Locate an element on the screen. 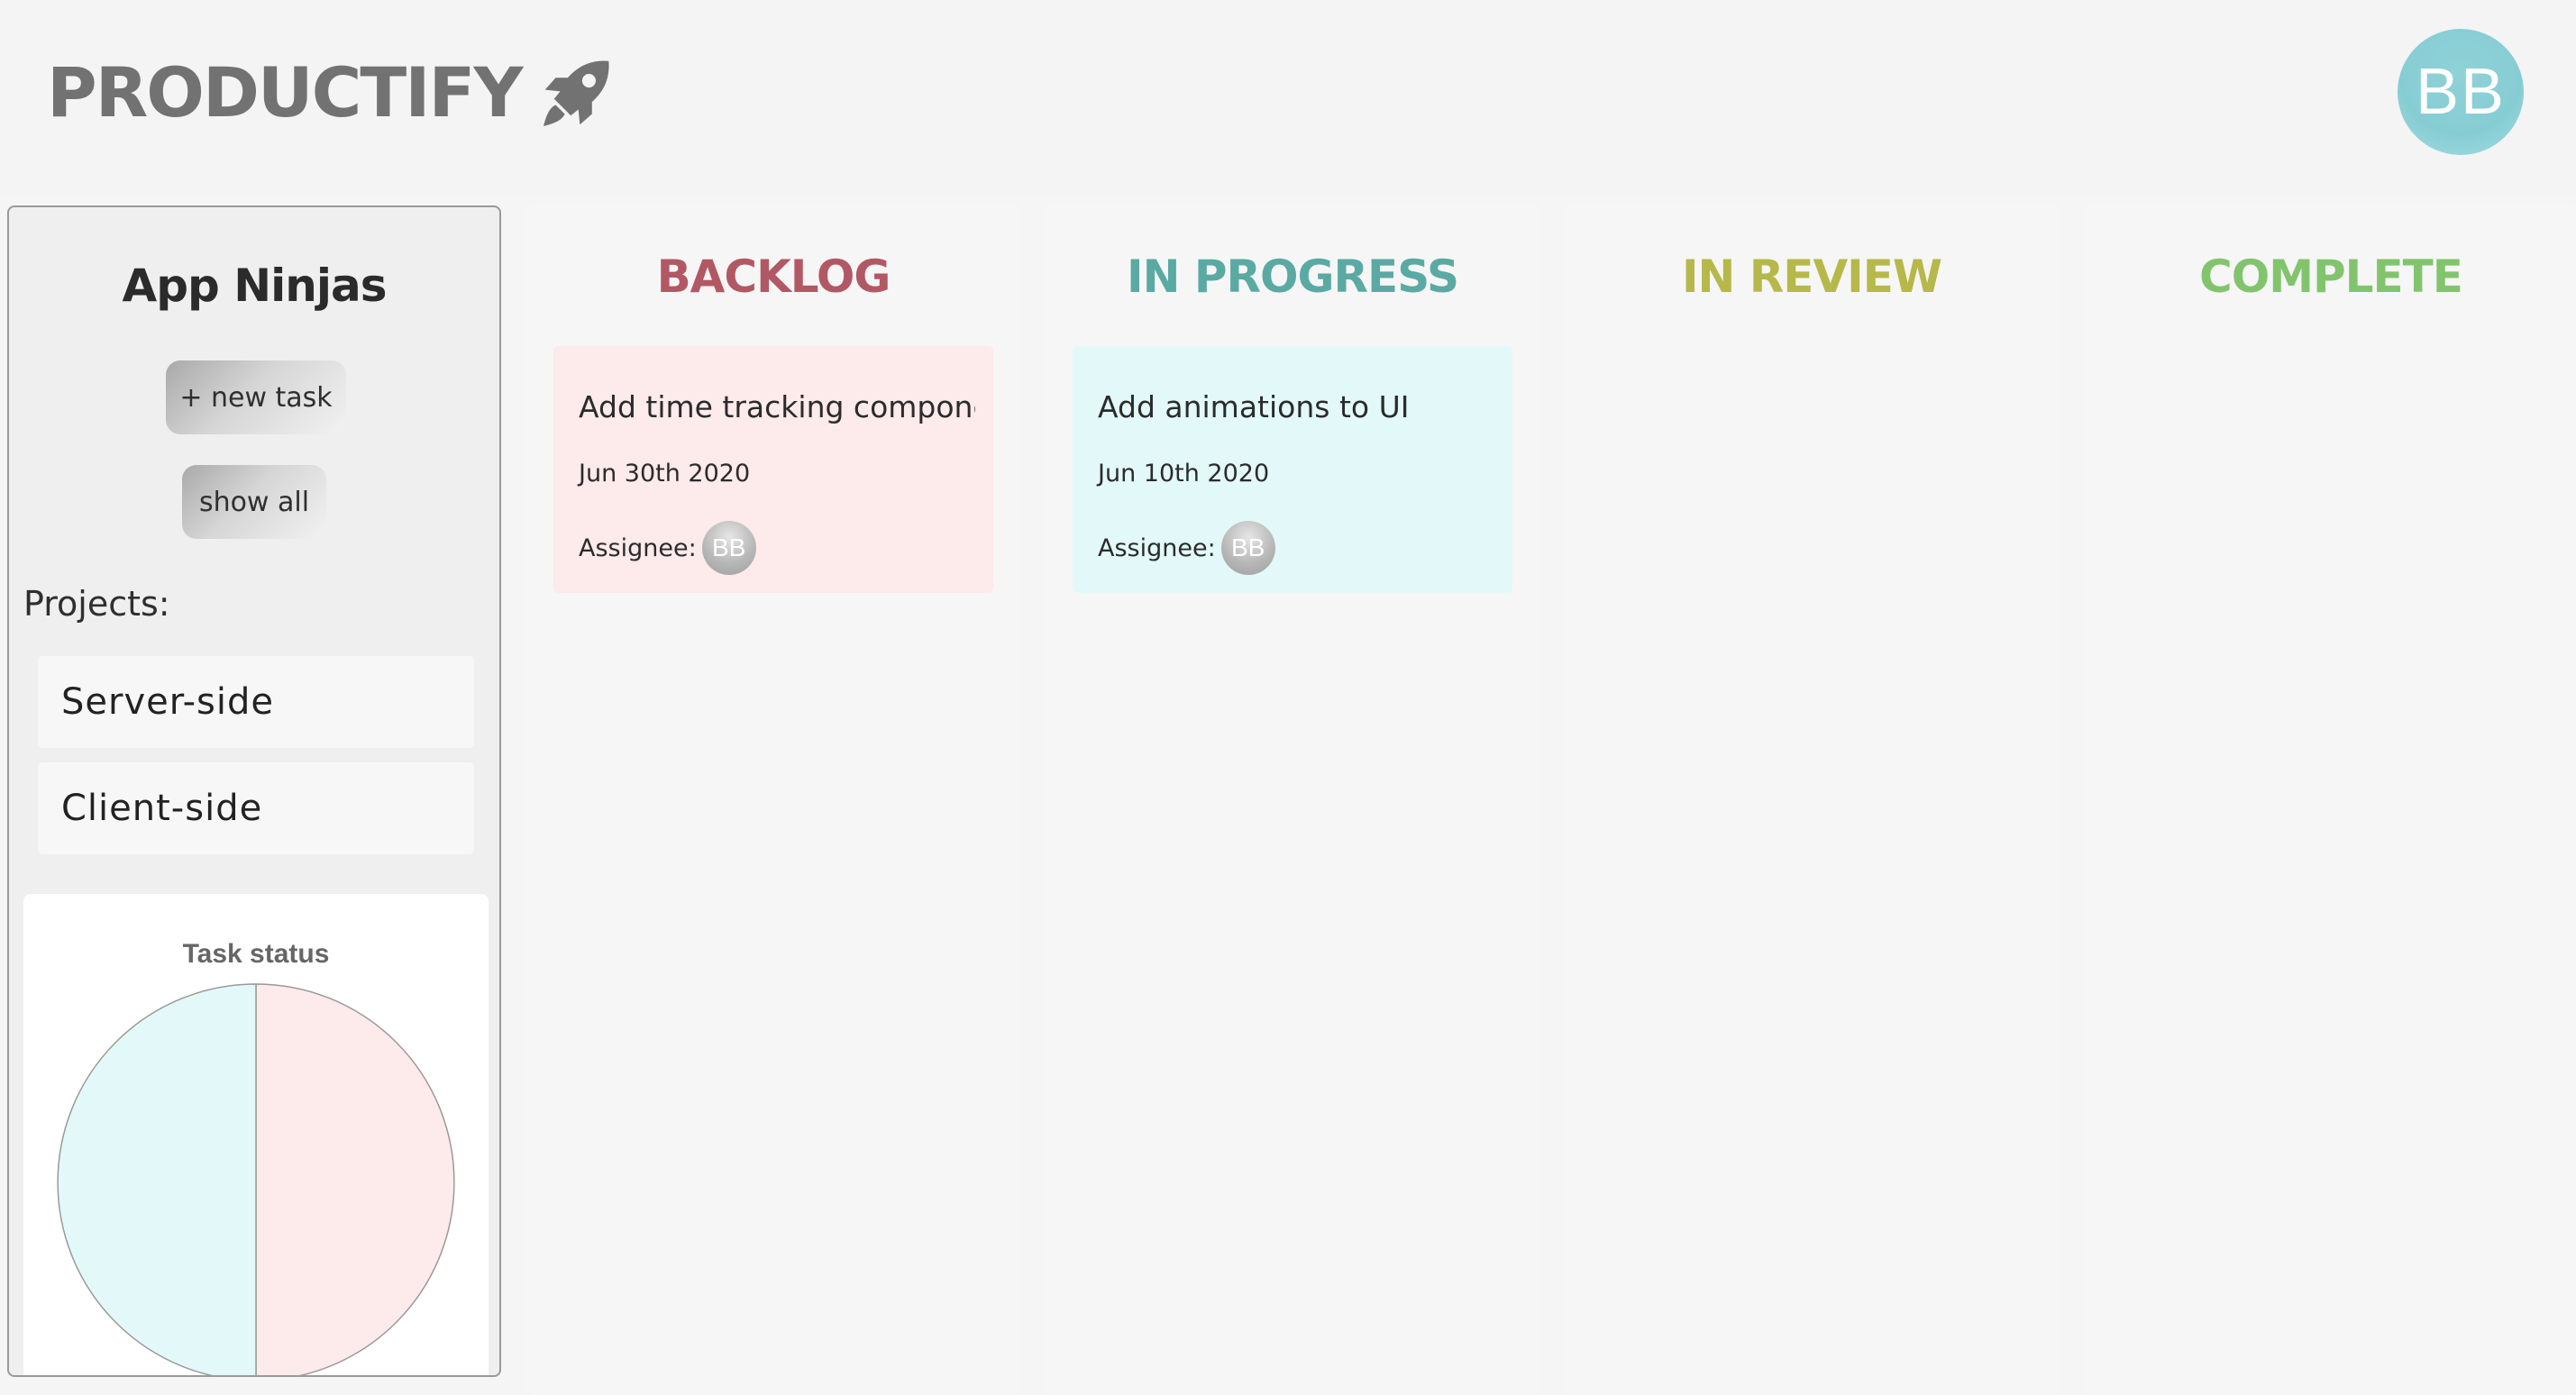 The width and height of the screenshot is (2576, 1395). project-item-server-side: Server-side is located at coordinates (256, 702).